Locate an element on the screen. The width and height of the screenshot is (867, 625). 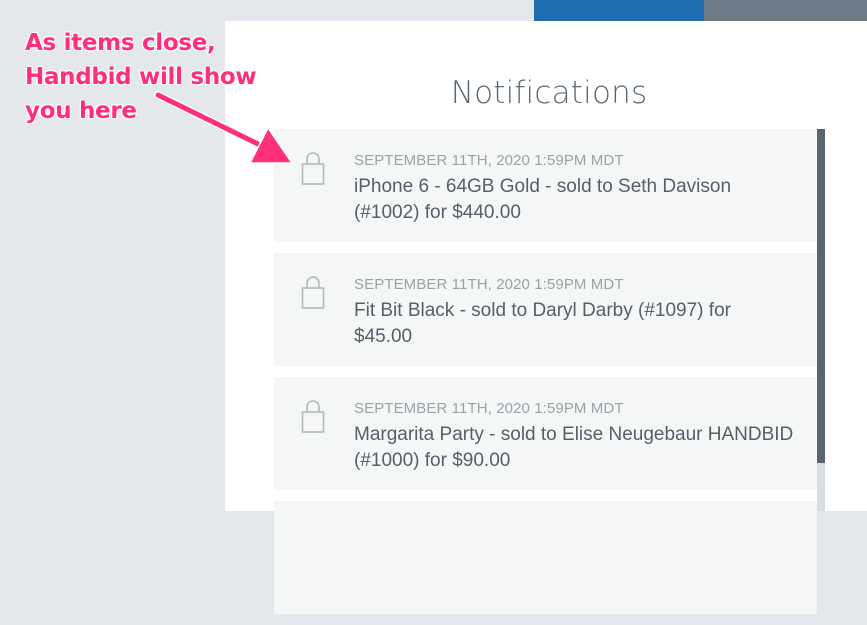
page-title: Notifications is located at coordinates (549, 93).